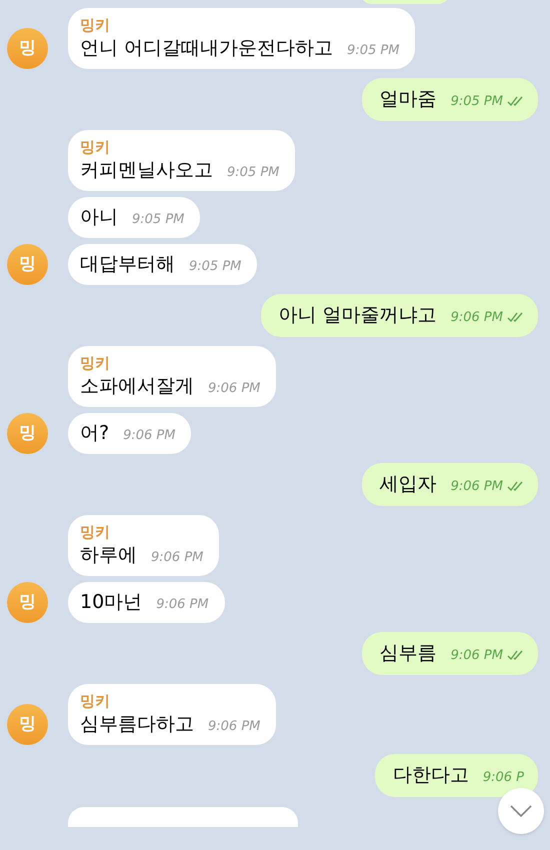 This screenshot has height=850, width=550. I want to click on message-time: 9:06 P, so click(503, 777).